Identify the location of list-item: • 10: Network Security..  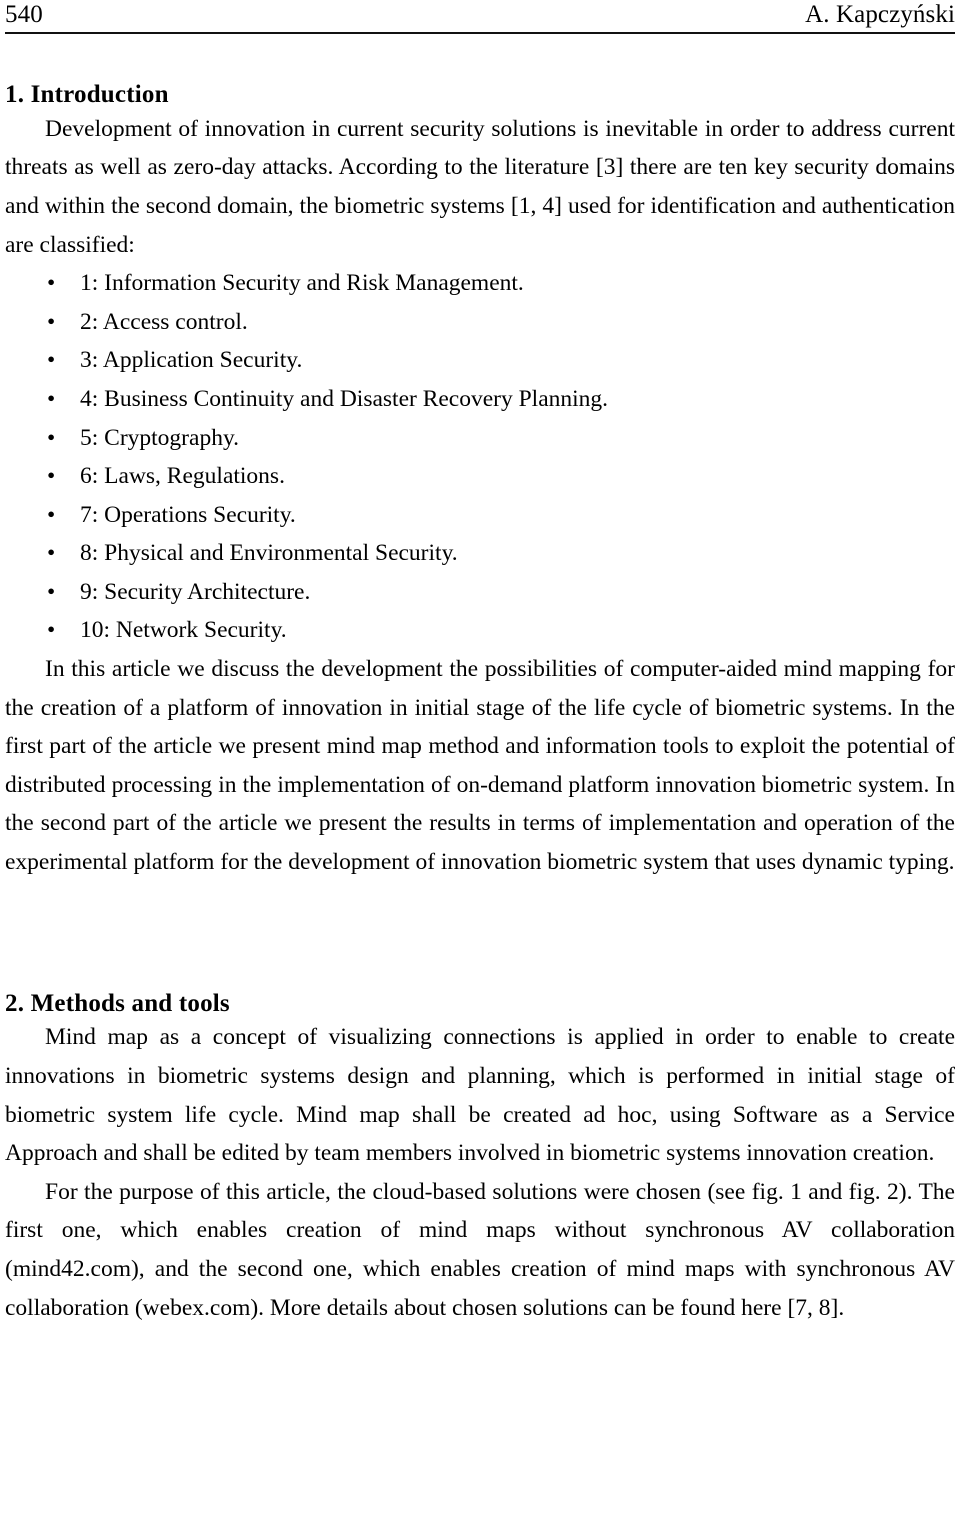
(480, 630).